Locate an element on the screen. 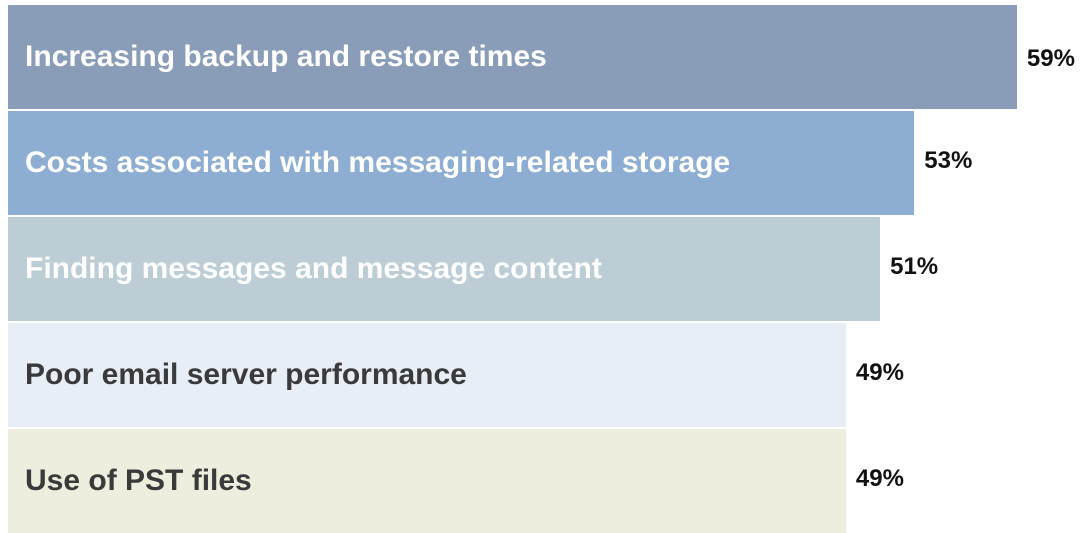 This screenshot has width=1091, height=533. bar-value-label: 59% is located at coordinates (1050, 58).